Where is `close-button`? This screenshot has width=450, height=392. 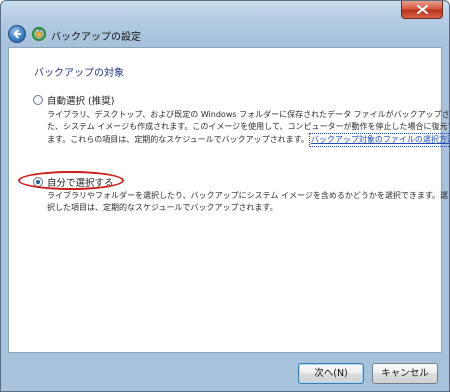
close-button is located at coordinates (422, 10).